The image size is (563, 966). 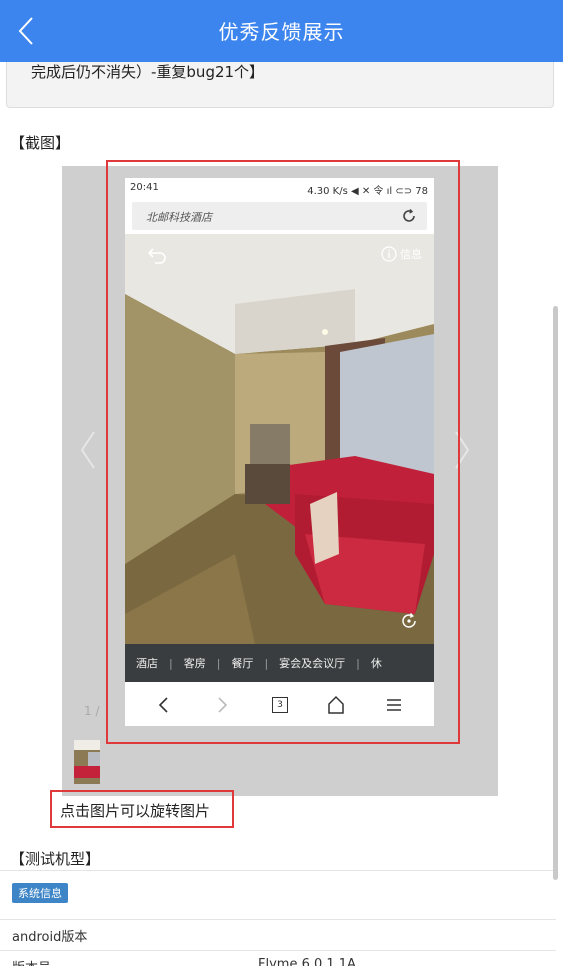 I want to click on screenshot-section-title: 【截图】, so click(x=40, y=143).